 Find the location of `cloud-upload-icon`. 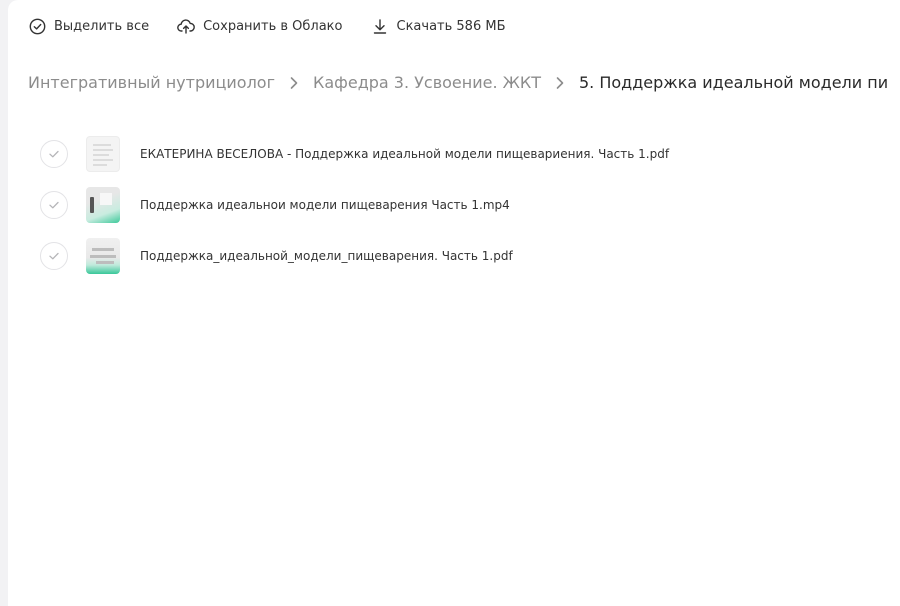

cloud-upload-icon is located at coordinates (186, 26).